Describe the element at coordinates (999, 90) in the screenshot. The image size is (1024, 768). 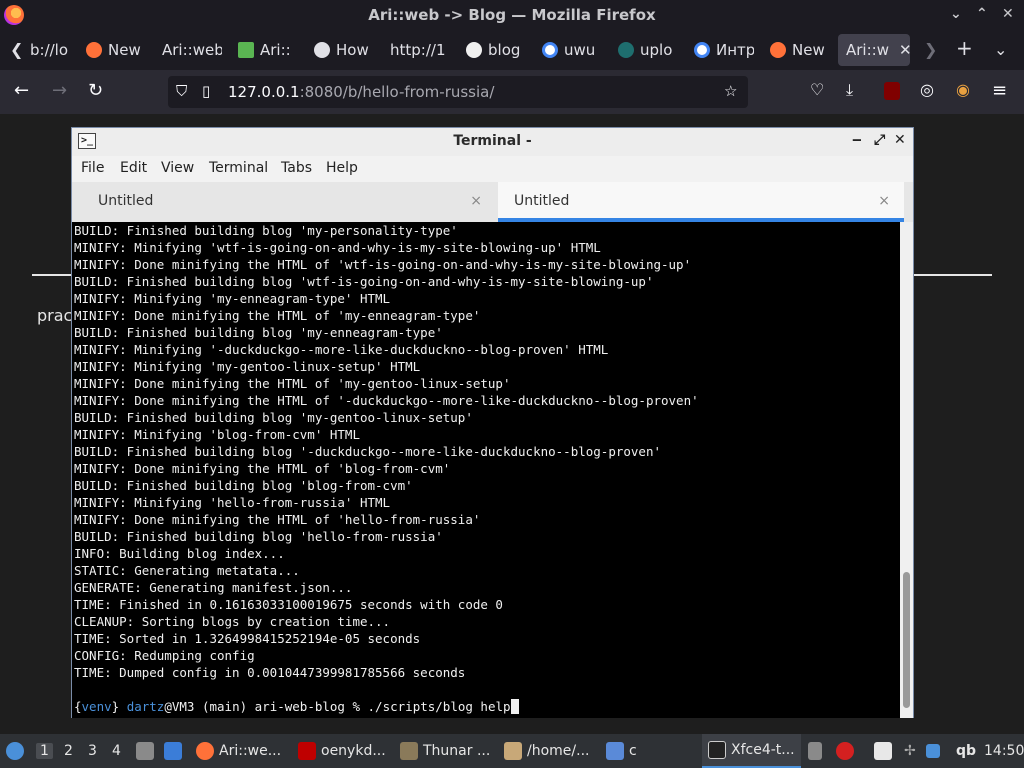
I see `menu-icon: ≡` at that location.